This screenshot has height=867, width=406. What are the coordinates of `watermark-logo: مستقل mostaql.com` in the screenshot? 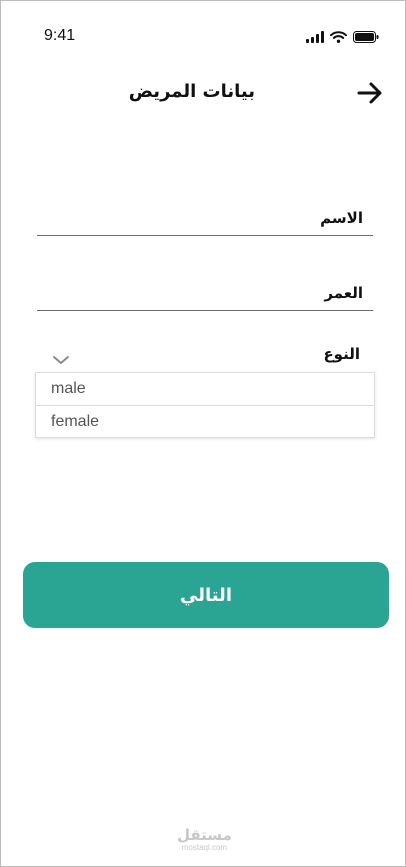 It's located at (204, 839).